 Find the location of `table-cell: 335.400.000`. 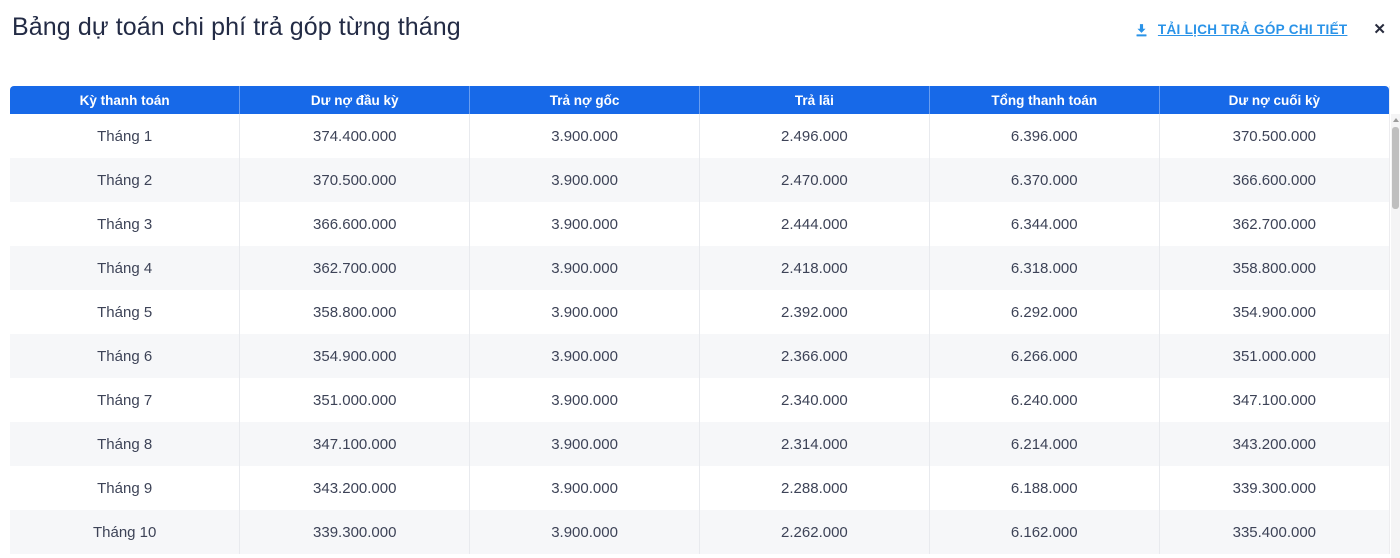

table-cell: 335.400.000 is located at coordinates (1274, 532).